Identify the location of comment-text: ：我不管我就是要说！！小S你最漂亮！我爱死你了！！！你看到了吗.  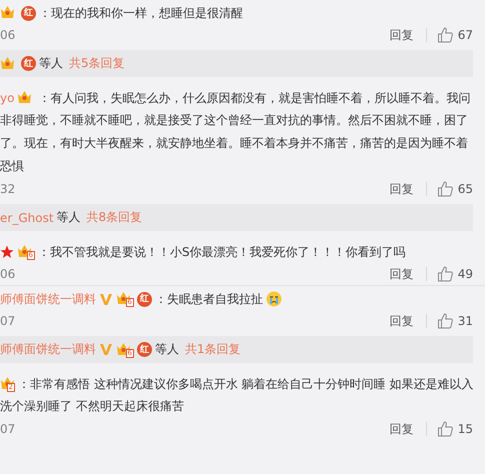
(222, 252).